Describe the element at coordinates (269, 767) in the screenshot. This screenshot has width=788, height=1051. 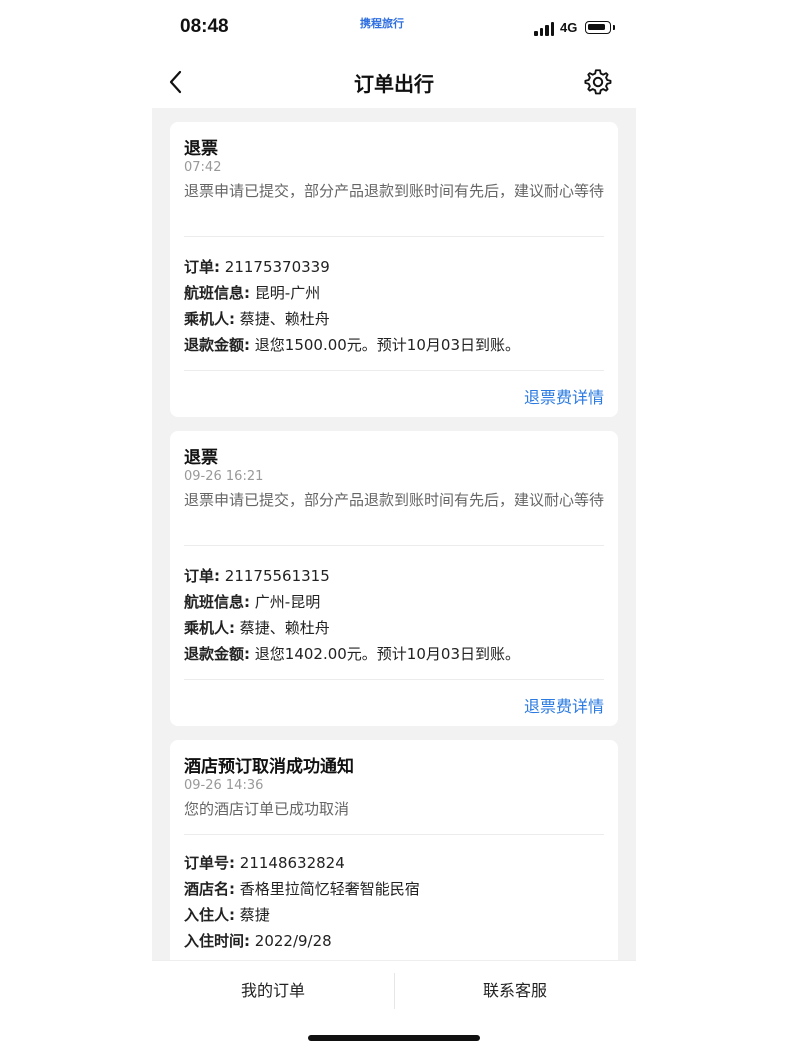
I see `card-title: 酒店预订取消成功通知` at that location.